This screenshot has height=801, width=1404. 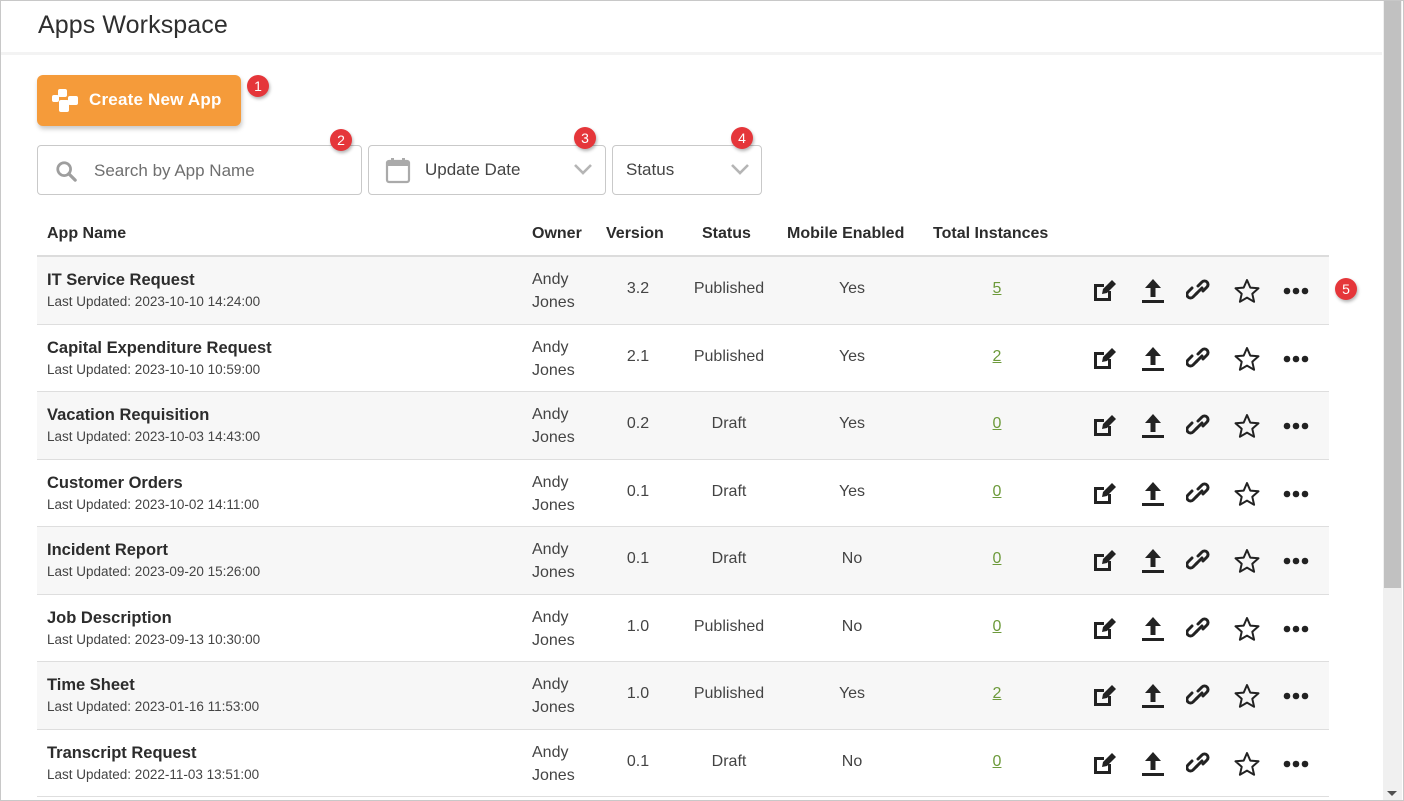 What do you see at coordinates (107, 550) in the screenshot?
I see `app-name: Incident Report` at bounding box center [107, 550].